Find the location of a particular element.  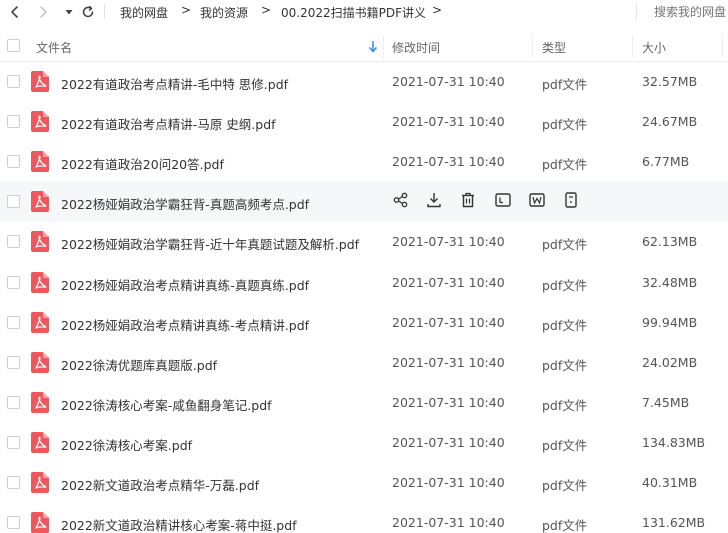

chevron-right-icon is located at coordinates (43, 12).